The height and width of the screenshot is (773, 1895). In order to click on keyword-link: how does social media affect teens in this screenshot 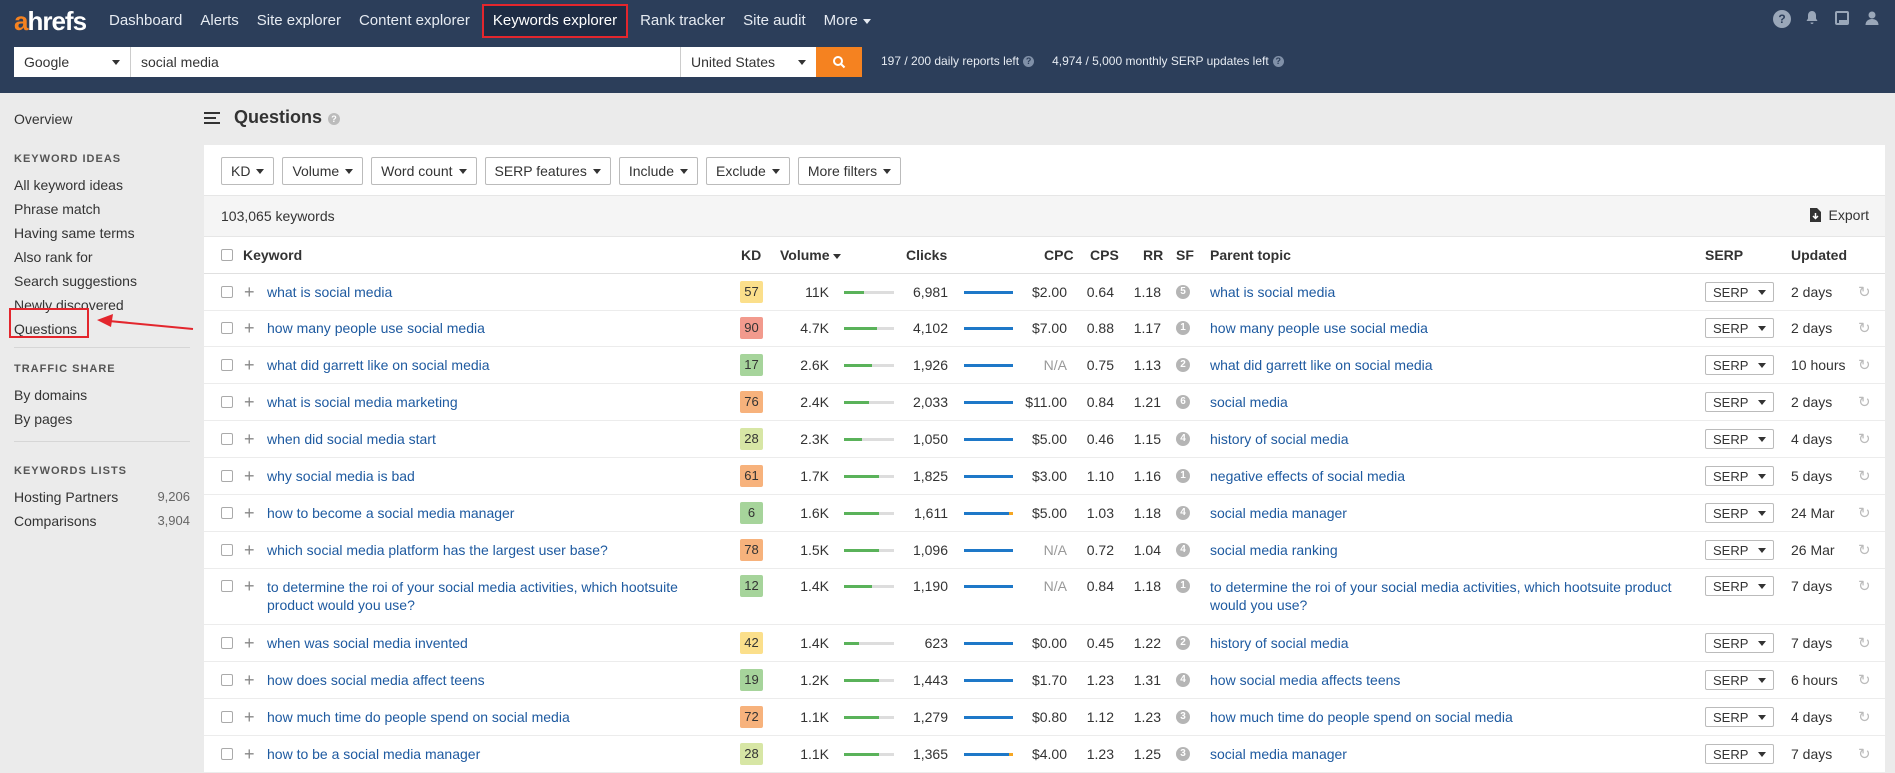, I will do `click(376, 680)`.